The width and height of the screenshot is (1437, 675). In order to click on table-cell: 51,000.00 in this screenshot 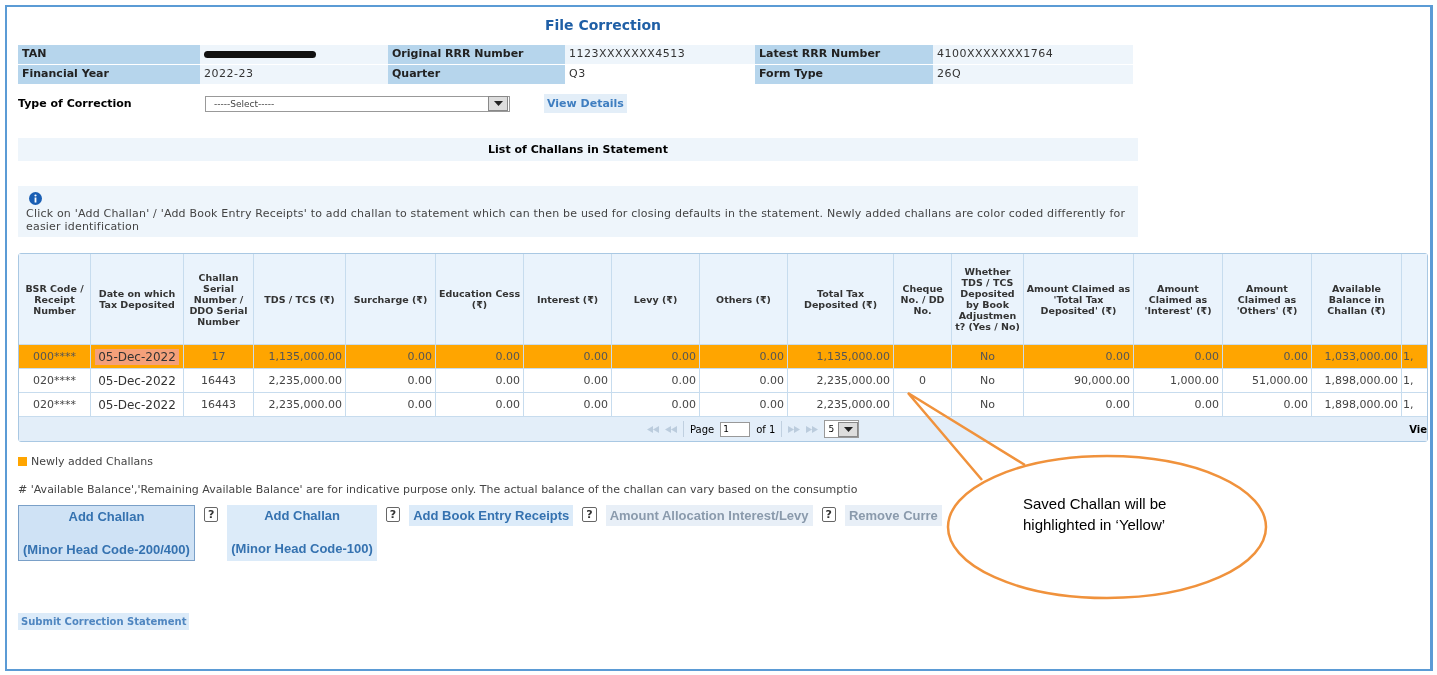, I will do `click(1280, 380)`.